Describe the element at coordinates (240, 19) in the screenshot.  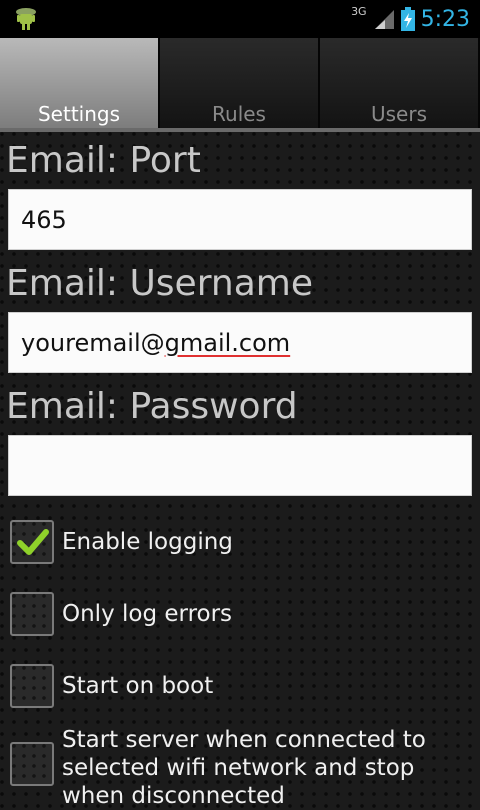
I see `status-bar: 3G 5:23` at that location.